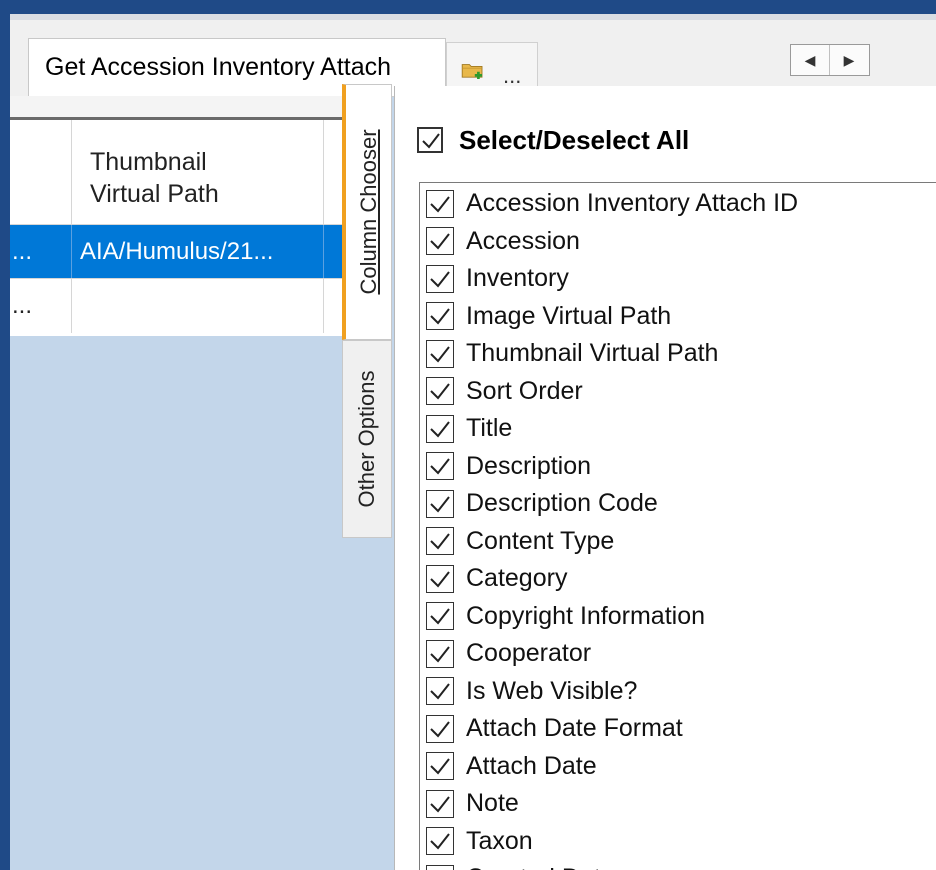 The height and width of the screenshot is (870, 936). I want to click on column-checkbox-label: Attach Date Format, so click(574, 728).